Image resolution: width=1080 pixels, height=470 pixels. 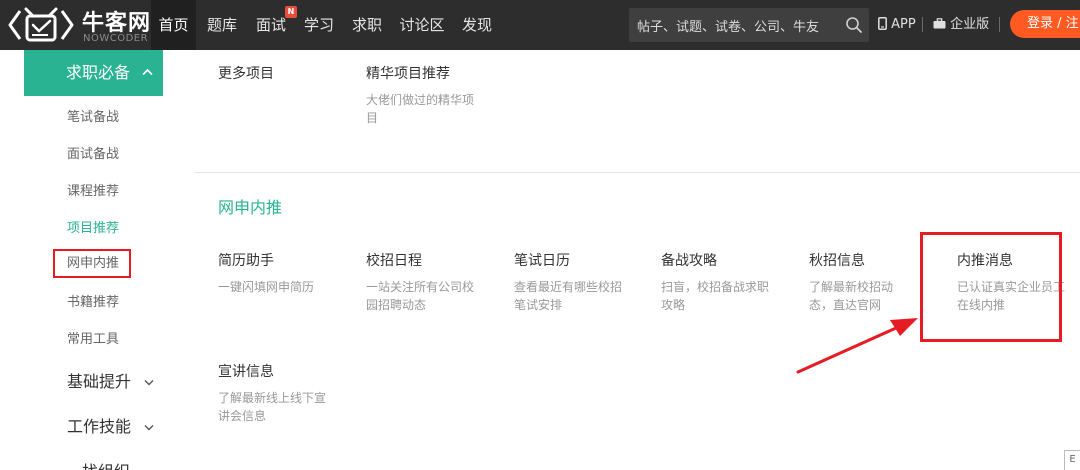 What do you see at coordinates (291, 12) in the screenshot?
I see `new-badge: N` at bounding box center [291, 12].